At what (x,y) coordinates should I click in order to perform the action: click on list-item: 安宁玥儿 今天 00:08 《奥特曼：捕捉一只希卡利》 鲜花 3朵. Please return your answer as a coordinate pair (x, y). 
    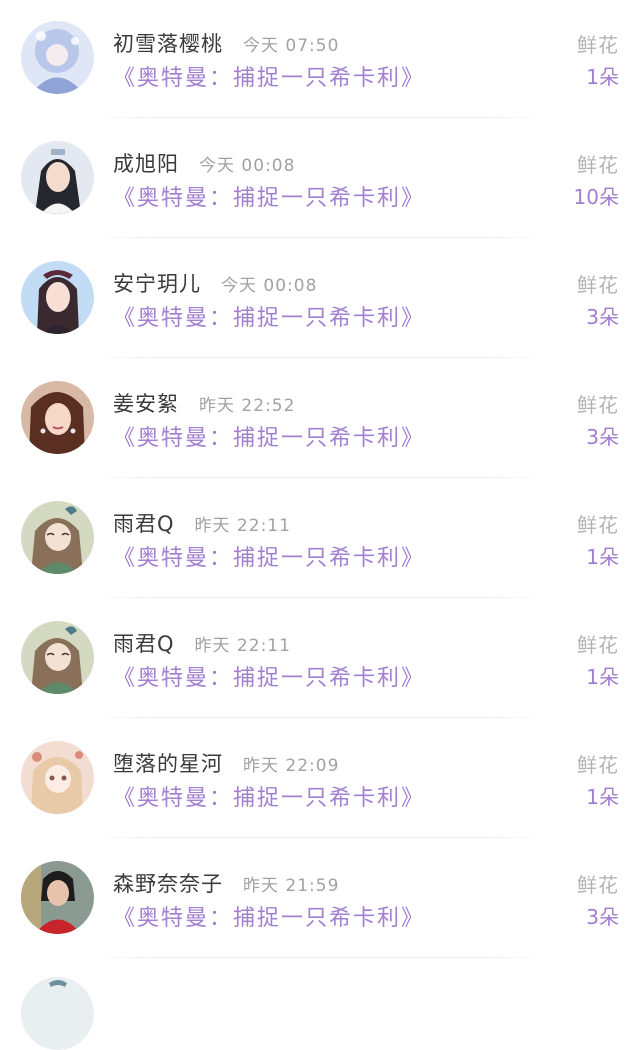
    Looking at the image, I should click on (320, 300).